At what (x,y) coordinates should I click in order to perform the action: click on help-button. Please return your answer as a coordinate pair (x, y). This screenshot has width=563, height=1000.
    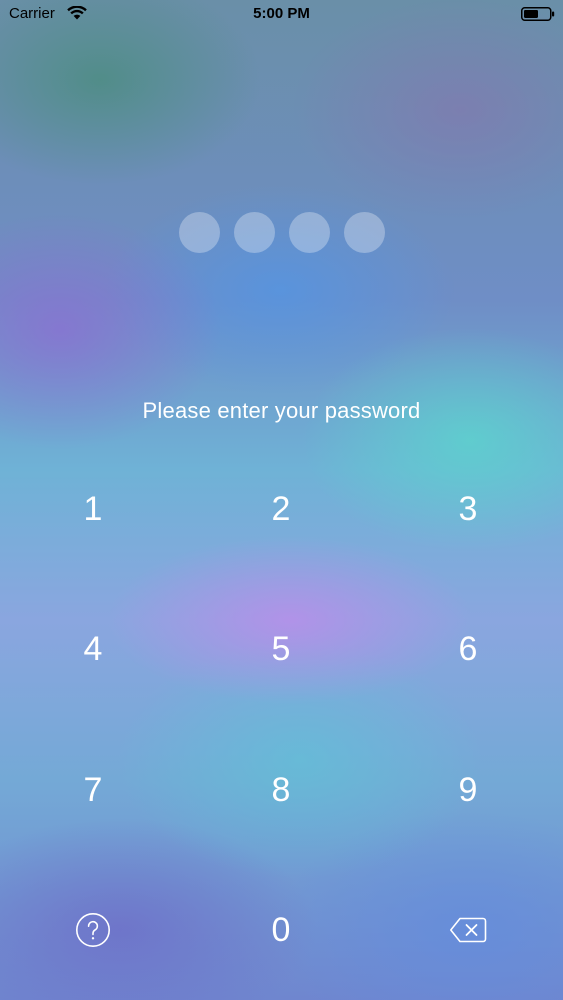
    Looking at the image, I should click on (93, 930).